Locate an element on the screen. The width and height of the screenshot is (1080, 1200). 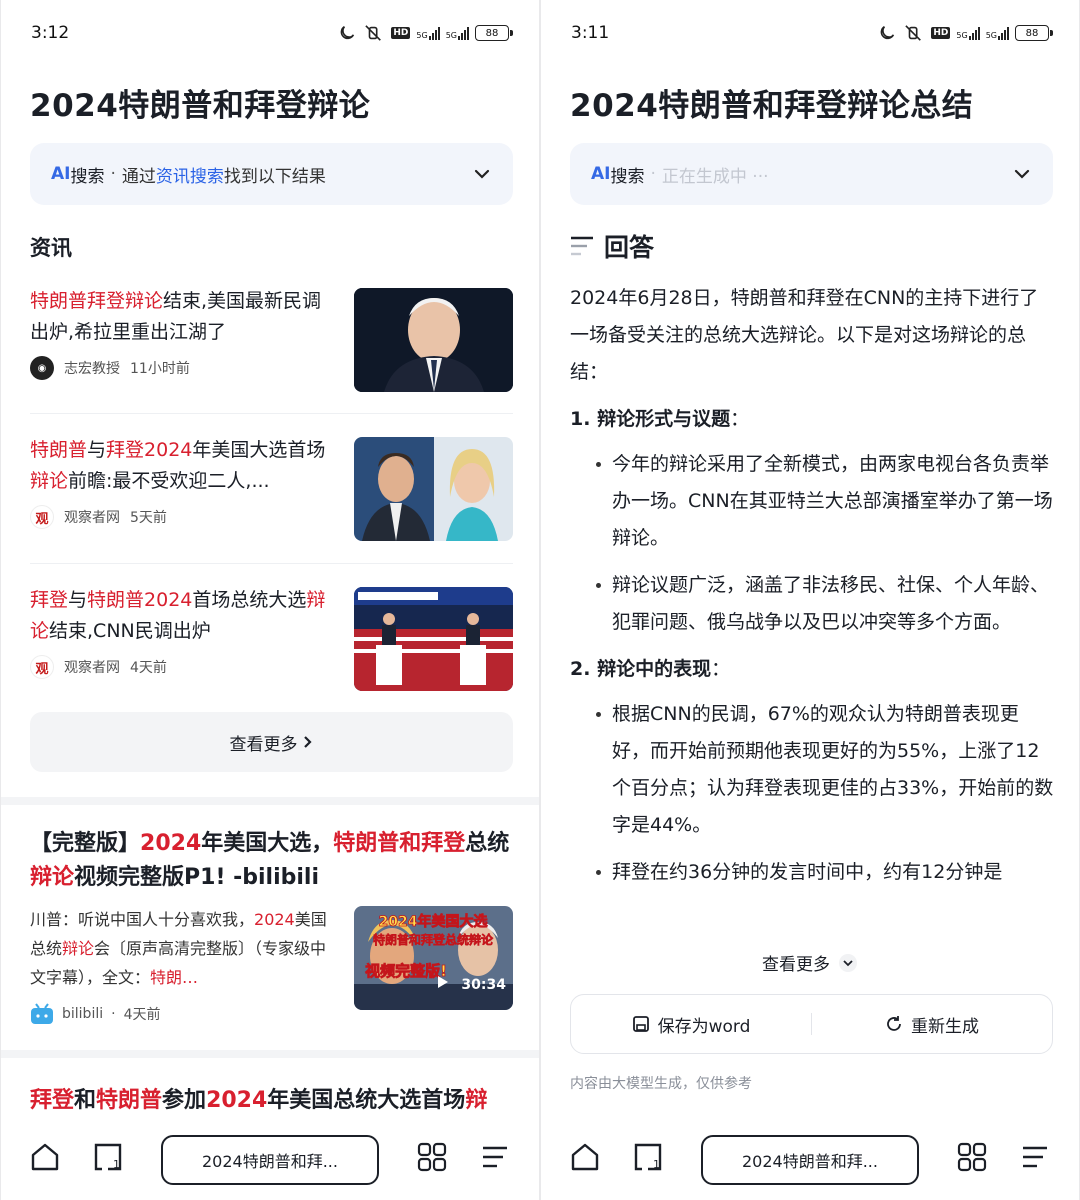
news-meta: 观 观察者网 5天前 is located at coordinates (98, 517).